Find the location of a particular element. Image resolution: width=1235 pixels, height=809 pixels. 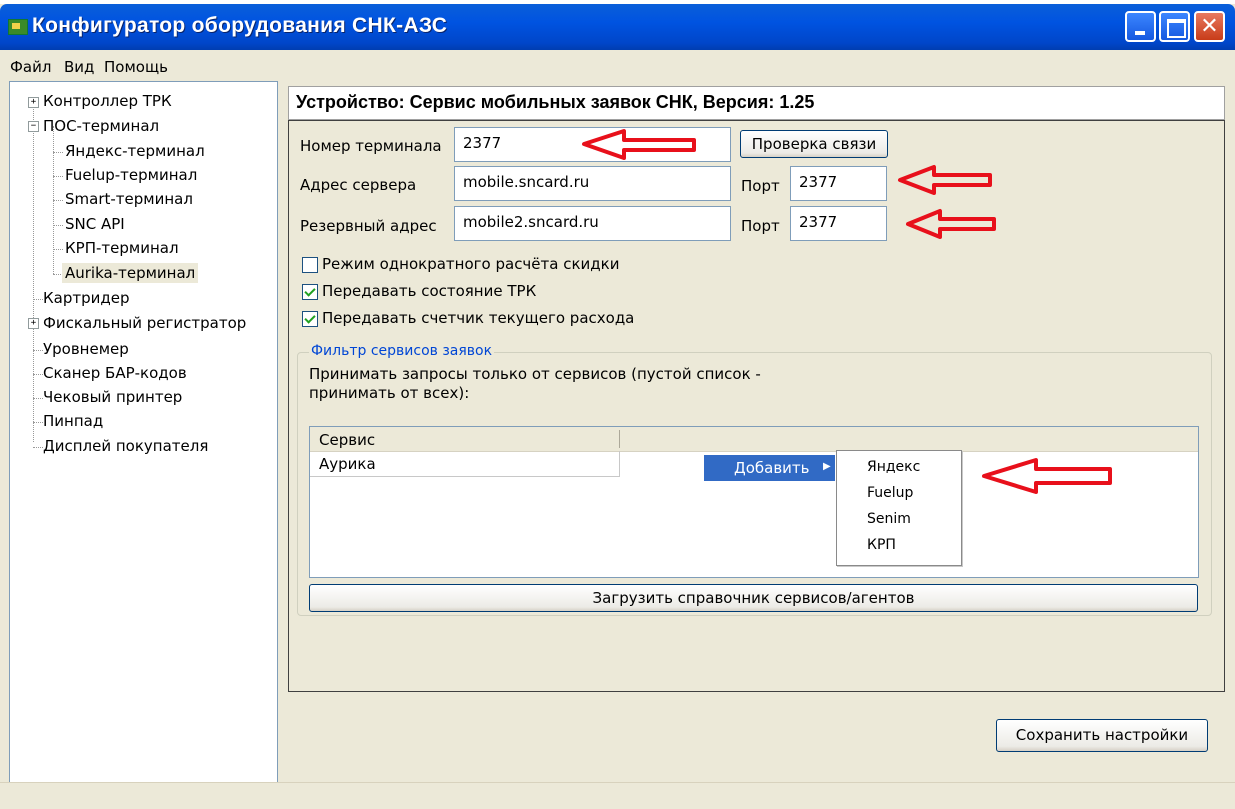

app-icon is located at coordinates (18, 27).